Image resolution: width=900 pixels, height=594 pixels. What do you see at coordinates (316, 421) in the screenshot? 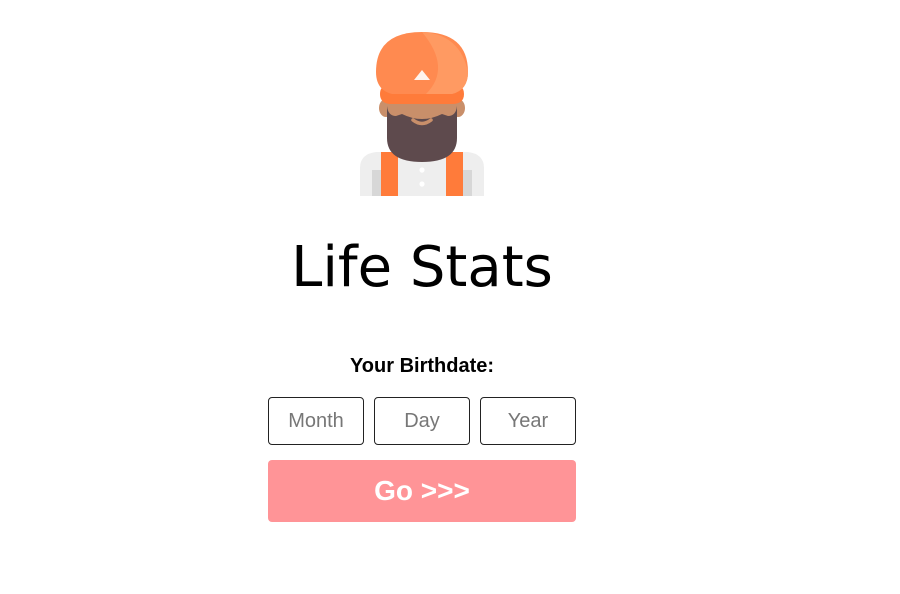
I see `month-input` at bounding box center [316, 421].